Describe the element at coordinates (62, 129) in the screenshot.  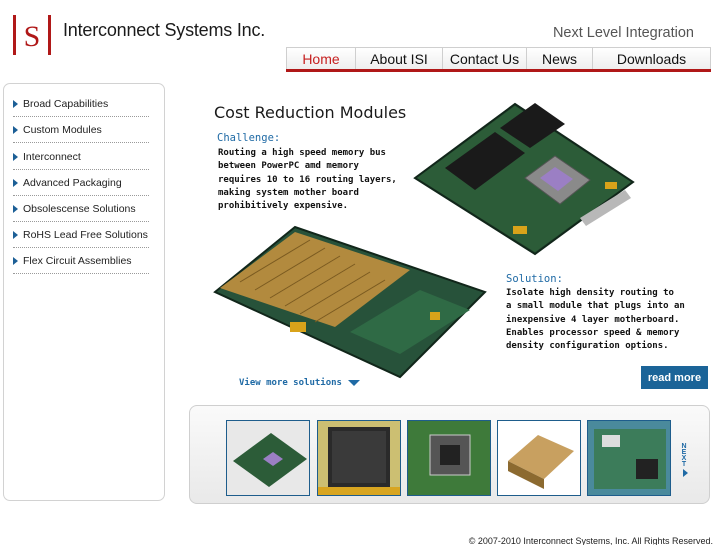
I see `sidebar-item-label: Custom Modules` at that location.